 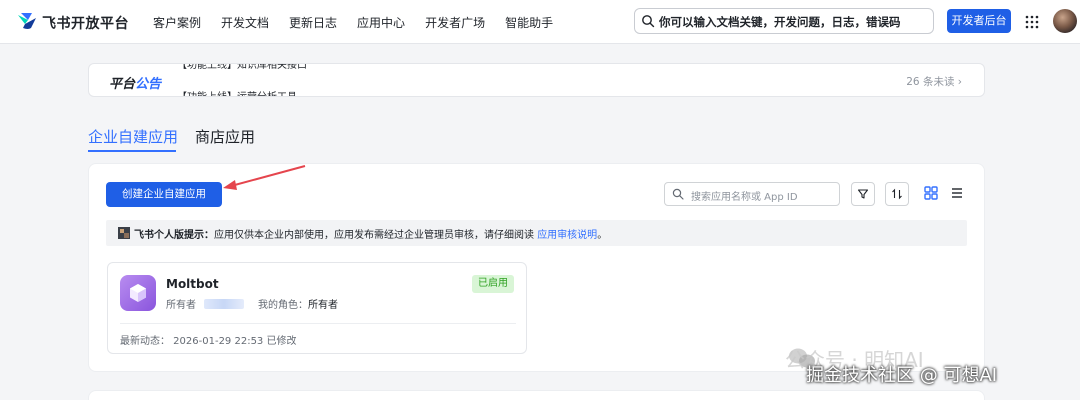 I want to click on watermark-juejin: 掘金技术社区 @ 可想AI, so click(x=902, y=375).